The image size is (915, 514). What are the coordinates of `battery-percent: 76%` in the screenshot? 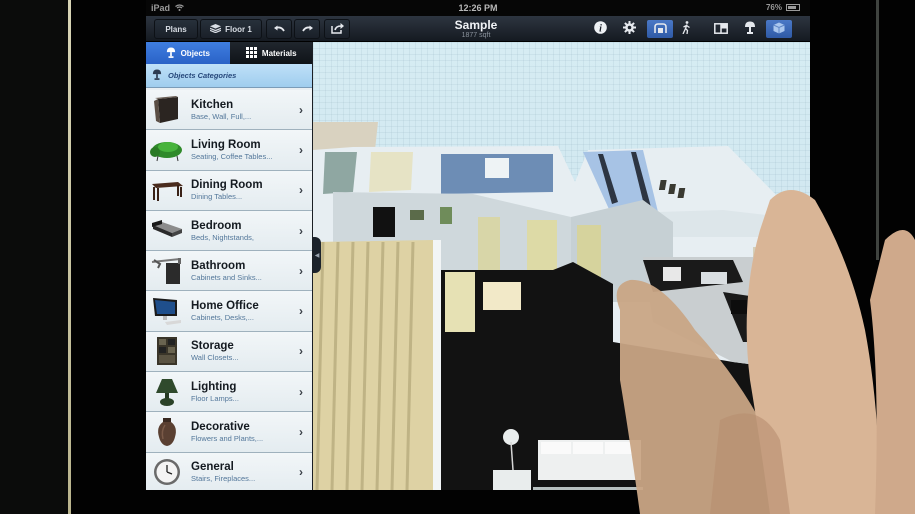 It's located at (773, 7).